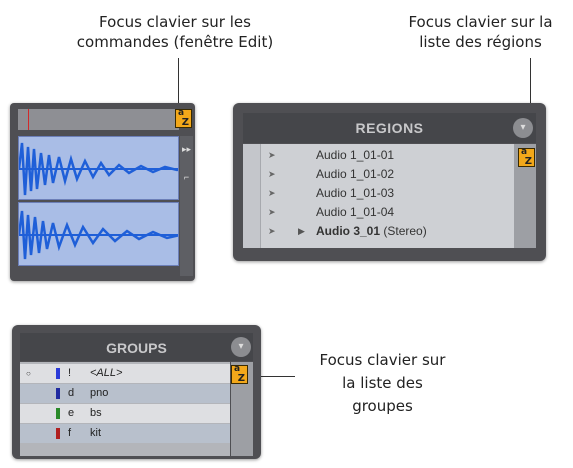 This screenshot has height=468, width=573. I want to click on callout-edit-line1: Focus clavier sur les, so click(175, 22).